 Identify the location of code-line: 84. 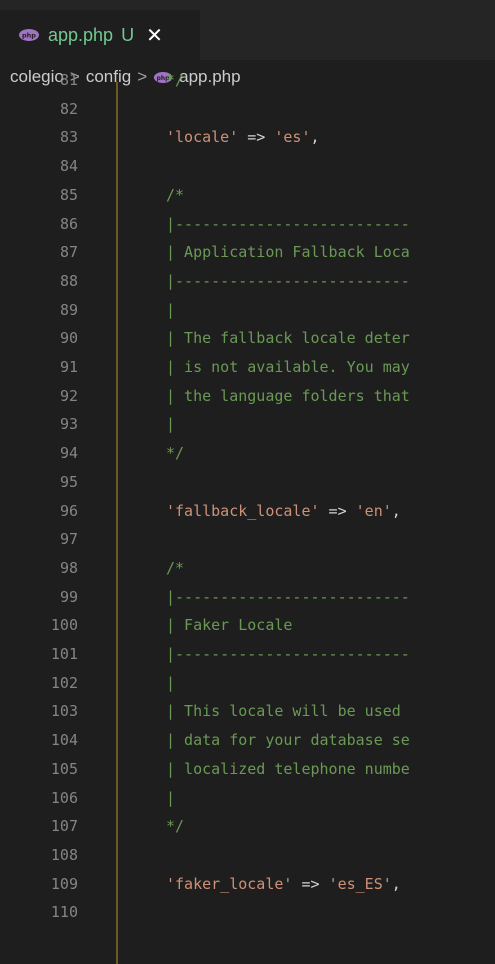
(247, 166).